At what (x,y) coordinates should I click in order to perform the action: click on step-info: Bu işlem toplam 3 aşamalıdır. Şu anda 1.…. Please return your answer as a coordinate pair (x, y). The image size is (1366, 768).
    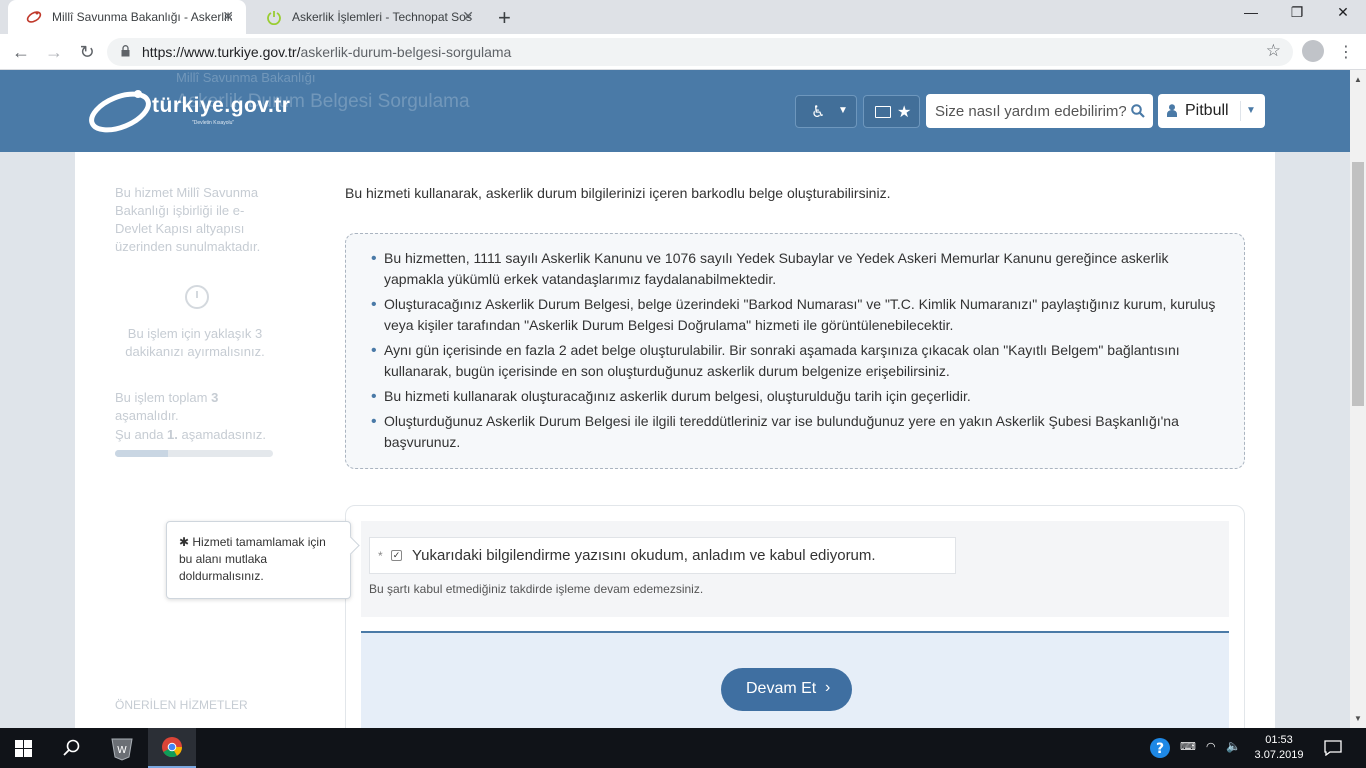
    Looking at the image, I should click on (200, 416).